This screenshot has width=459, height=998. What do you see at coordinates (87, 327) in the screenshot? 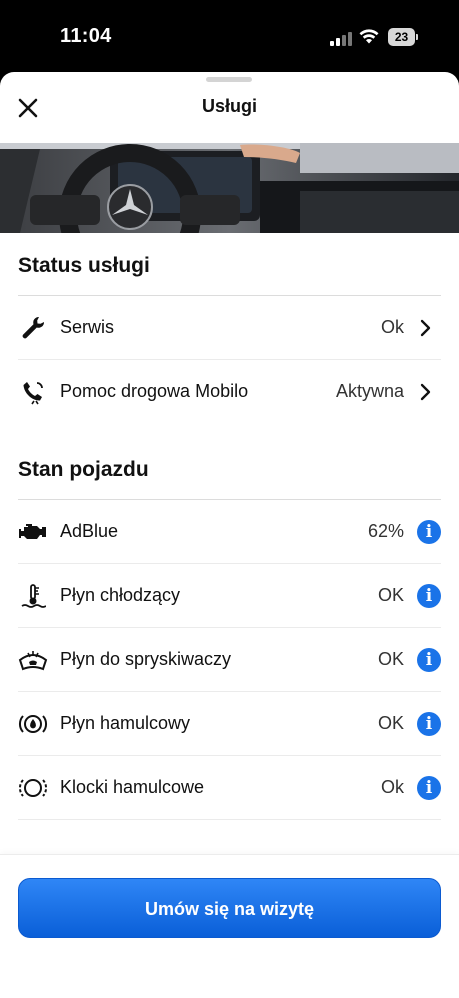
I see `row-label: Serwis` at bounding box center [87, 327].